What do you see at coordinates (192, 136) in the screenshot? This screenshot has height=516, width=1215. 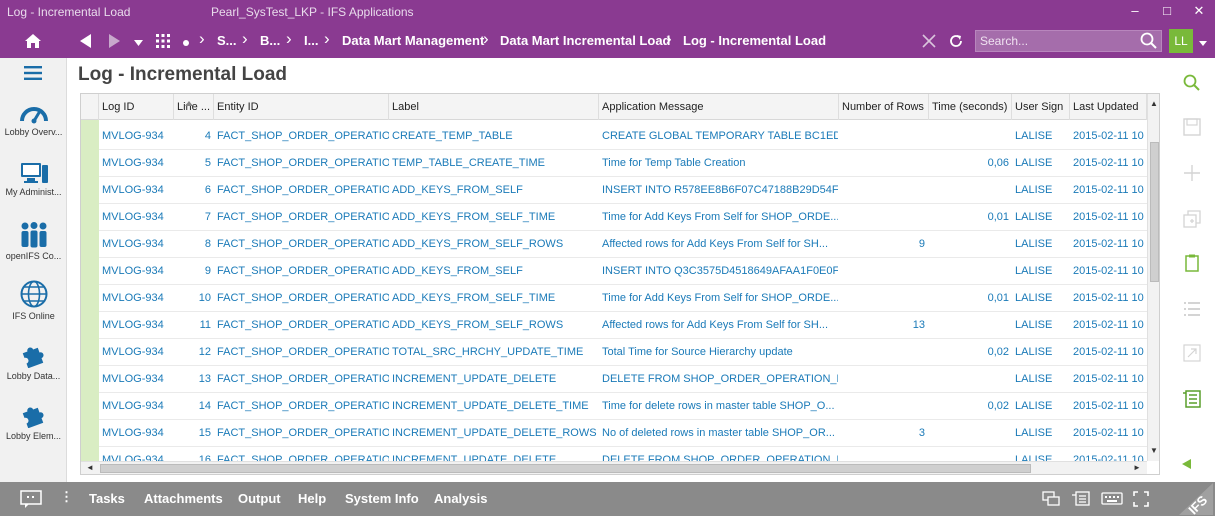 I see `cell-line-no: 4` at bounding box center [192, 136].